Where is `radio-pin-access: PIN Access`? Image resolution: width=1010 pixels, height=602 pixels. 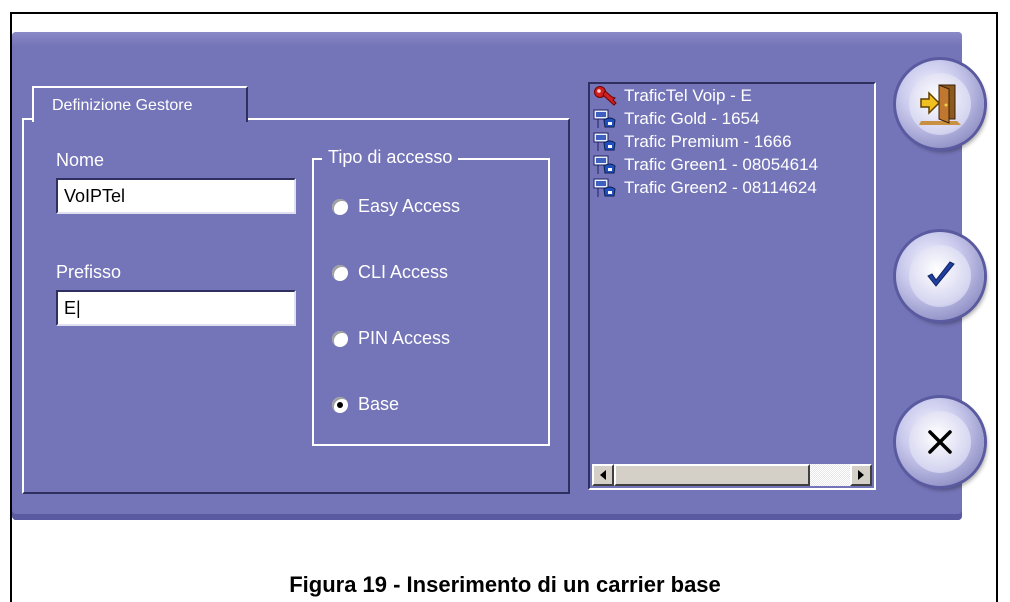
radio-pin-access: PIN Access is located at coordinates (391, 338).